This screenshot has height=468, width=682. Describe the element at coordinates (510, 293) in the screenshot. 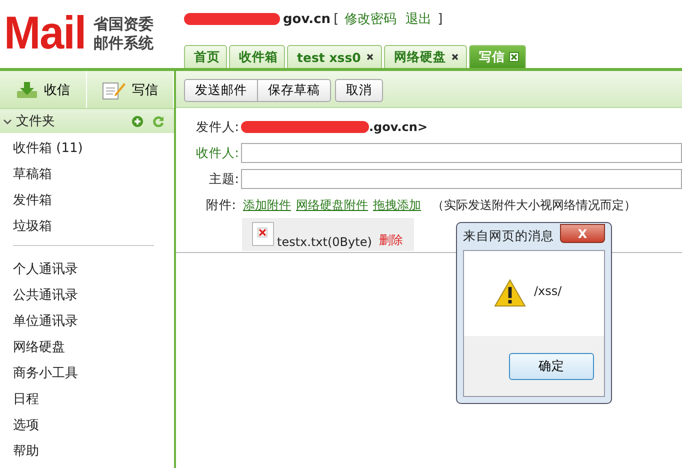

I see `warning-icon` at that location.